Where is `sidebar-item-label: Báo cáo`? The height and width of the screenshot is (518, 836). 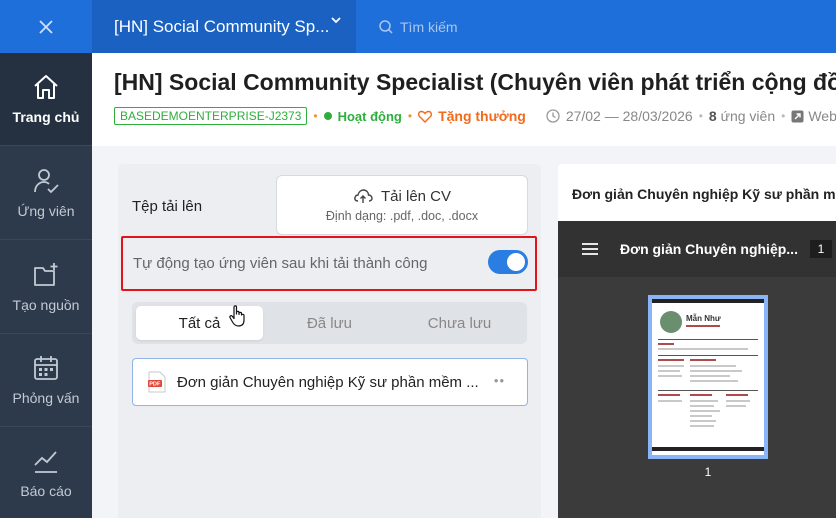
sidebar-item-label: Báo cáo is located at coordinates (46, 491).